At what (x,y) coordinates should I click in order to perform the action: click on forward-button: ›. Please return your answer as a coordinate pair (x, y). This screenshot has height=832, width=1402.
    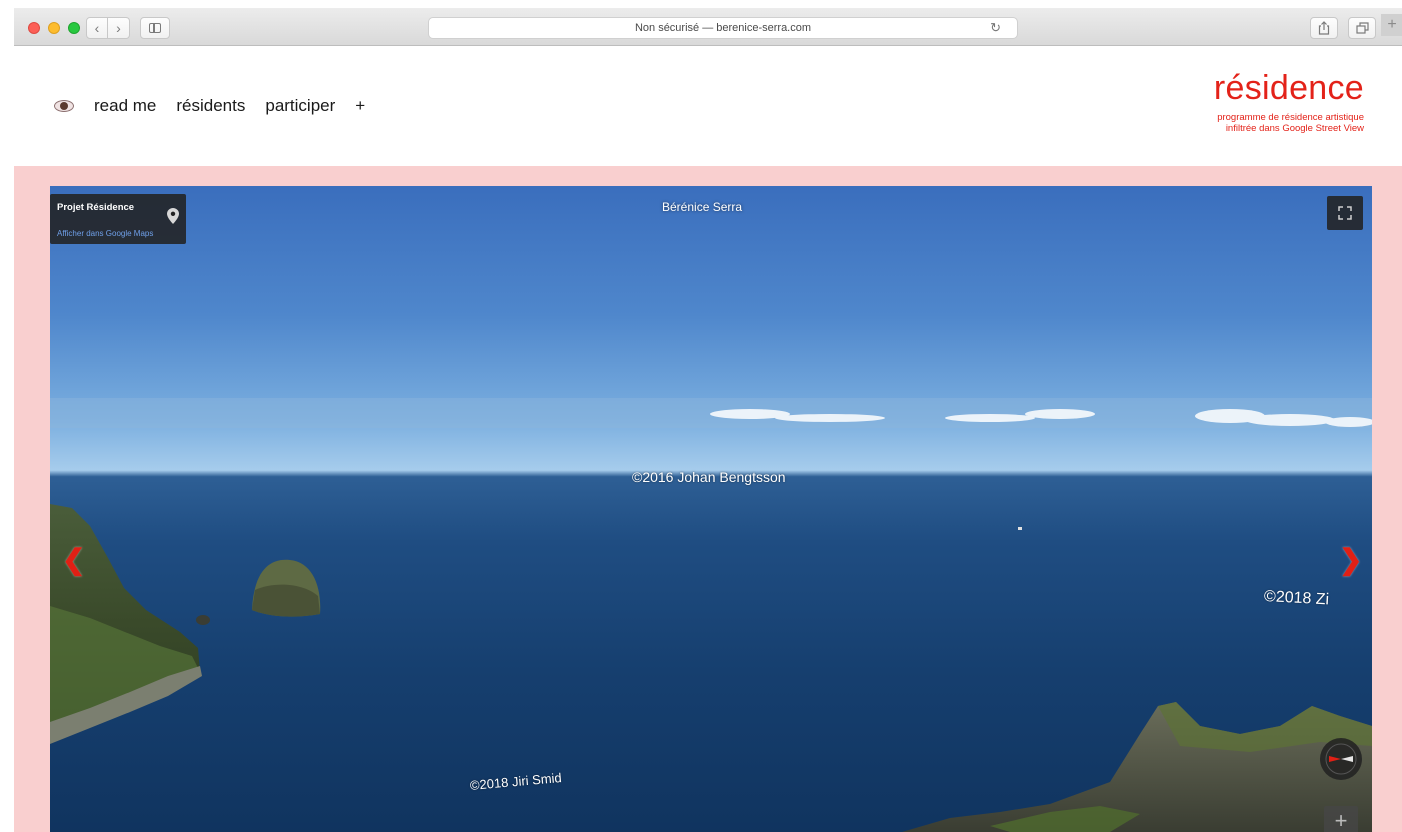
    Looking at the image, I should click on (119, 28).